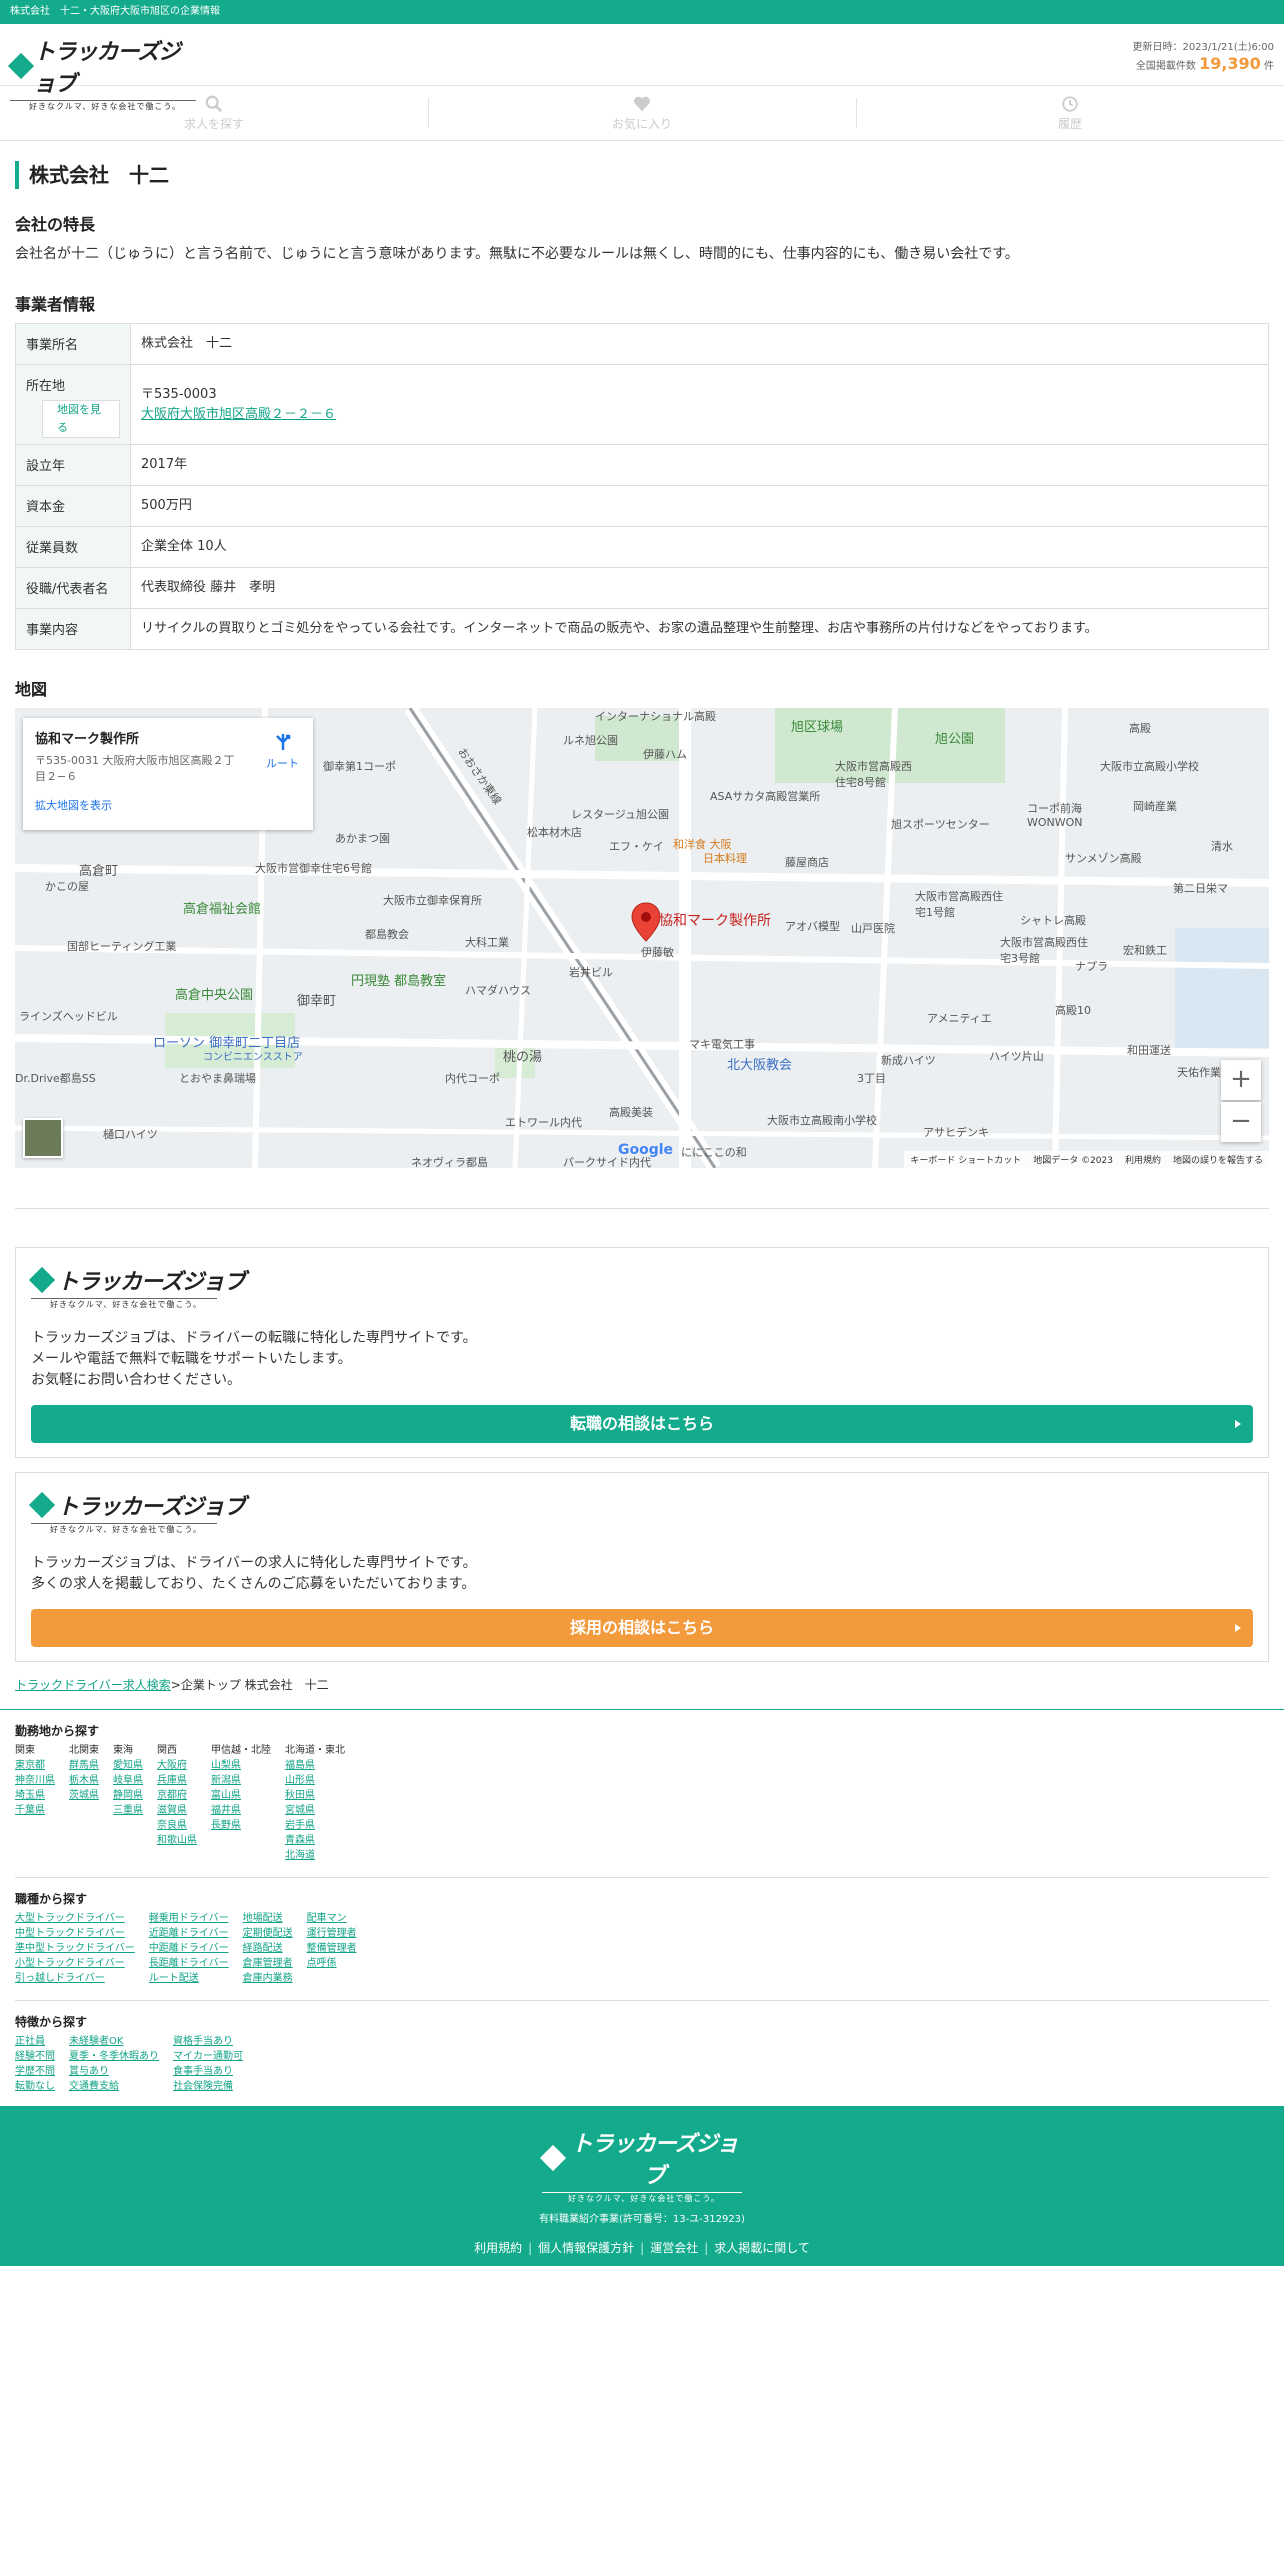 The image size is (1284, 2568). Describe the element at coordinates (35, 1795) in the screenshot. I see `search-link: 埼玉県` at that location.